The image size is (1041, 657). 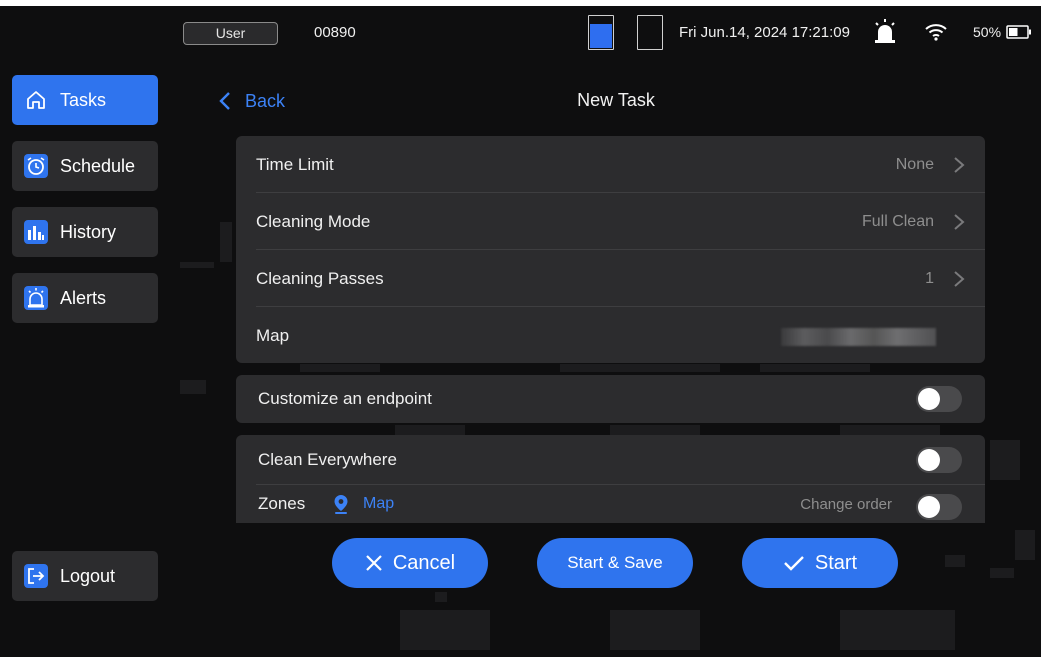 I want to click on tank-empty-icon, so click(x=650, y=32).